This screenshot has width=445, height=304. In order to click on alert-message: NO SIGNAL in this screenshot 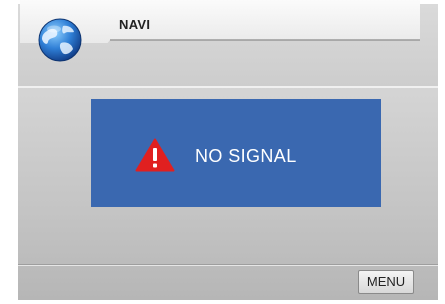, I will do `click(246, 156)`.